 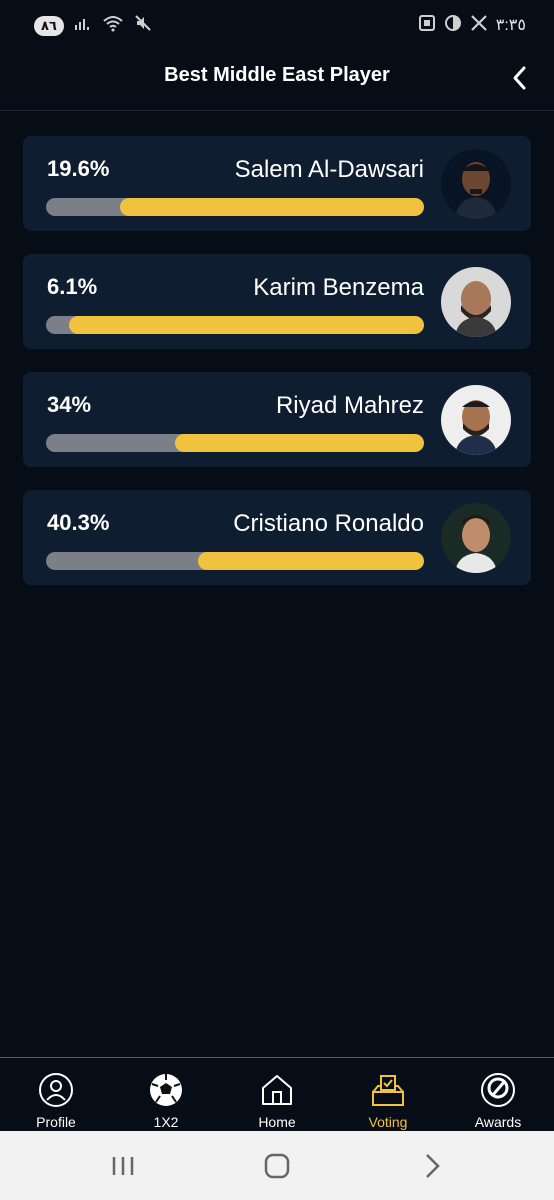 I want to click on vote-percentage: 6.1%, so click(x=72, y=286).